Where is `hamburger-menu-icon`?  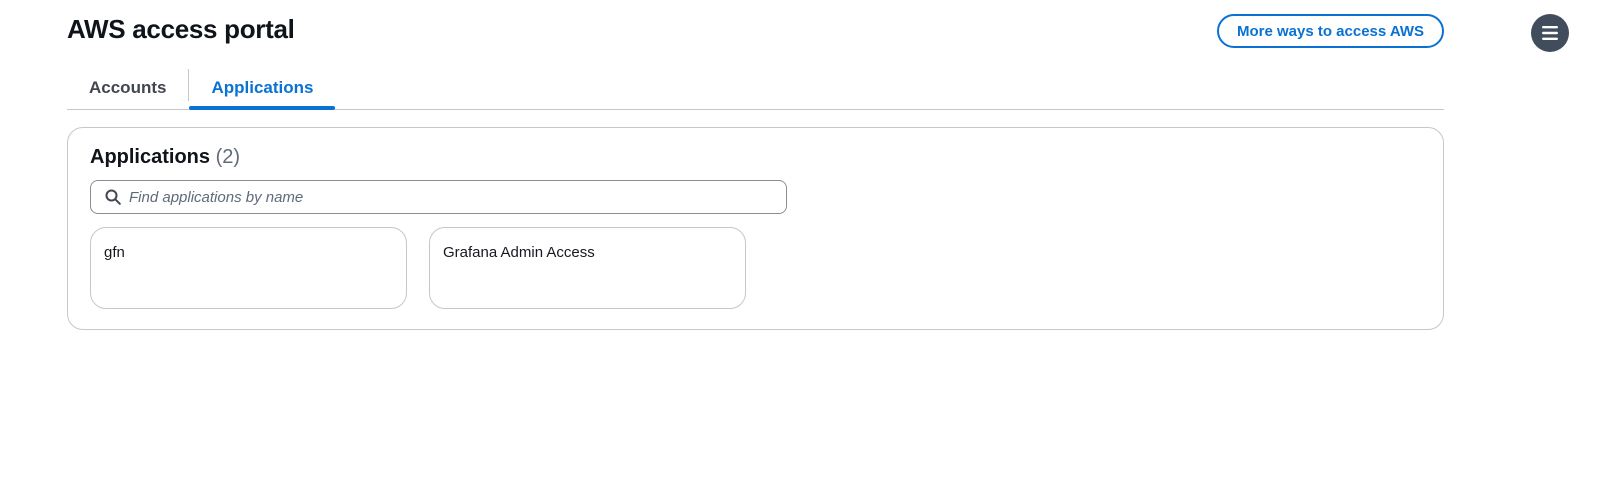
hamburger-menu-icon is located at coordinates (1550, 33).